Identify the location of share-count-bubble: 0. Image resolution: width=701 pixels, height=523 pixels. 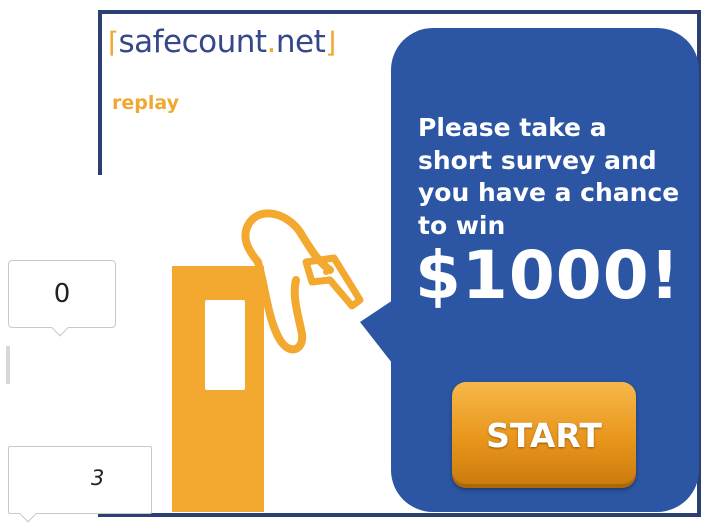
(62, 294).